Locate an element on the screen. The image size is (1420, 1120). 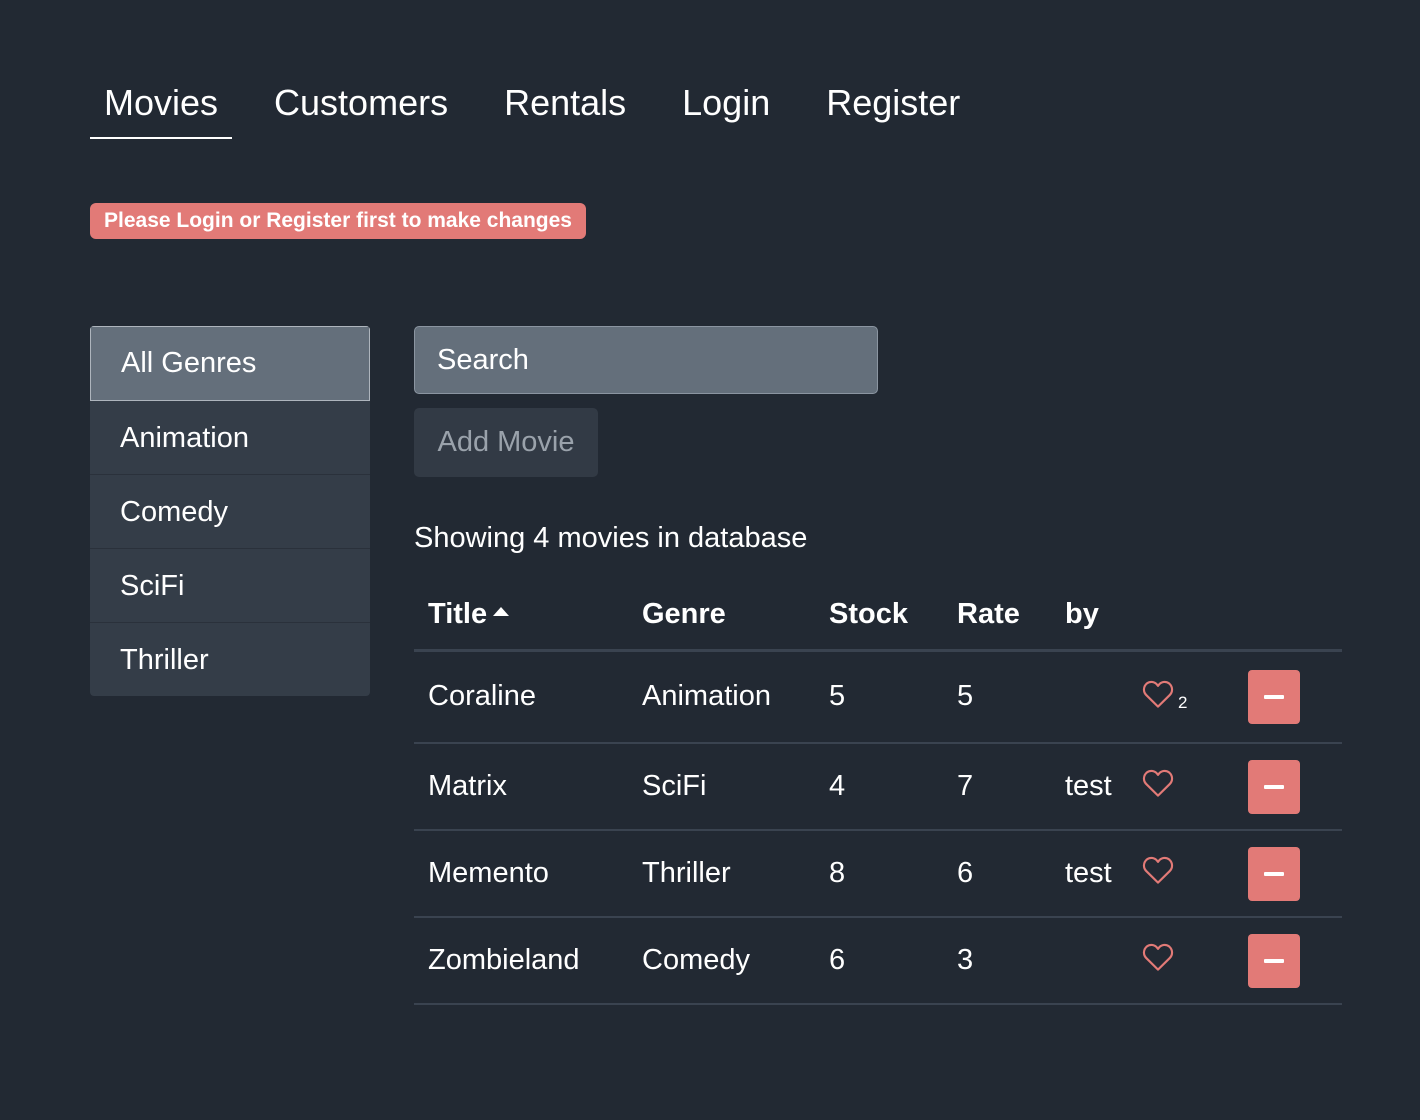
column-header-like is located at coordinates (1195, 616).